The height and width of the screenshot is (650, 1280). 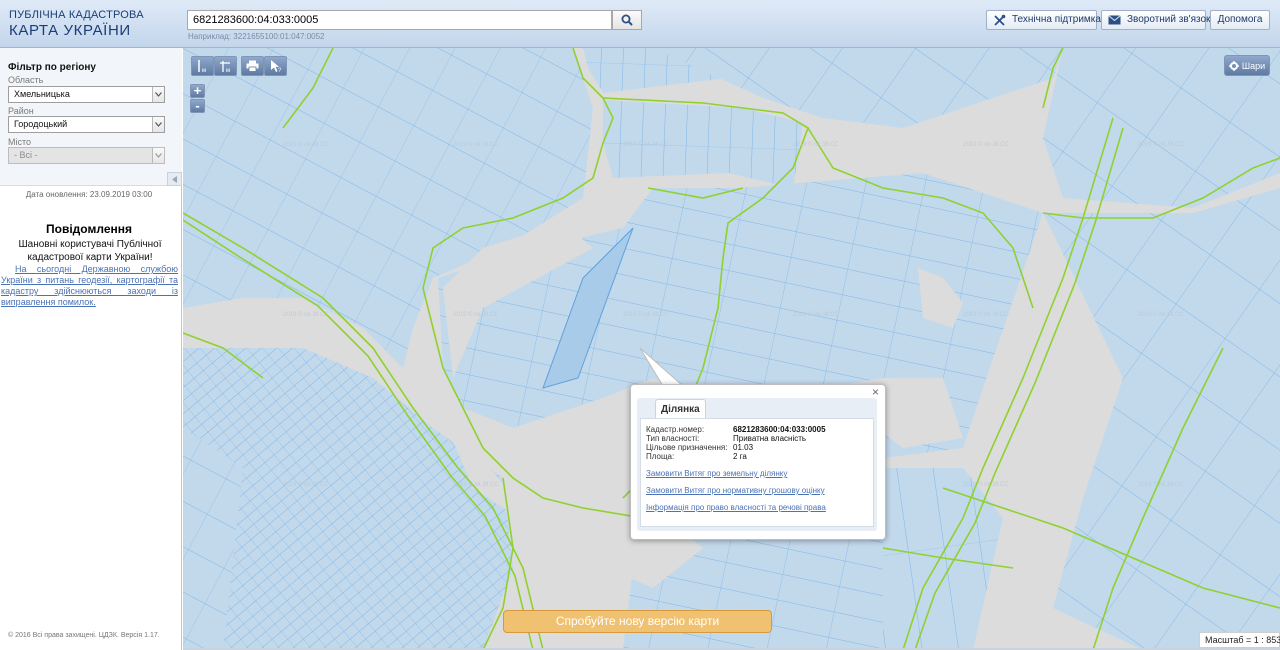 I want to click on search-example-hint: Наприклад: 3221655100:01:047:0052, so click(x=256, y=36).